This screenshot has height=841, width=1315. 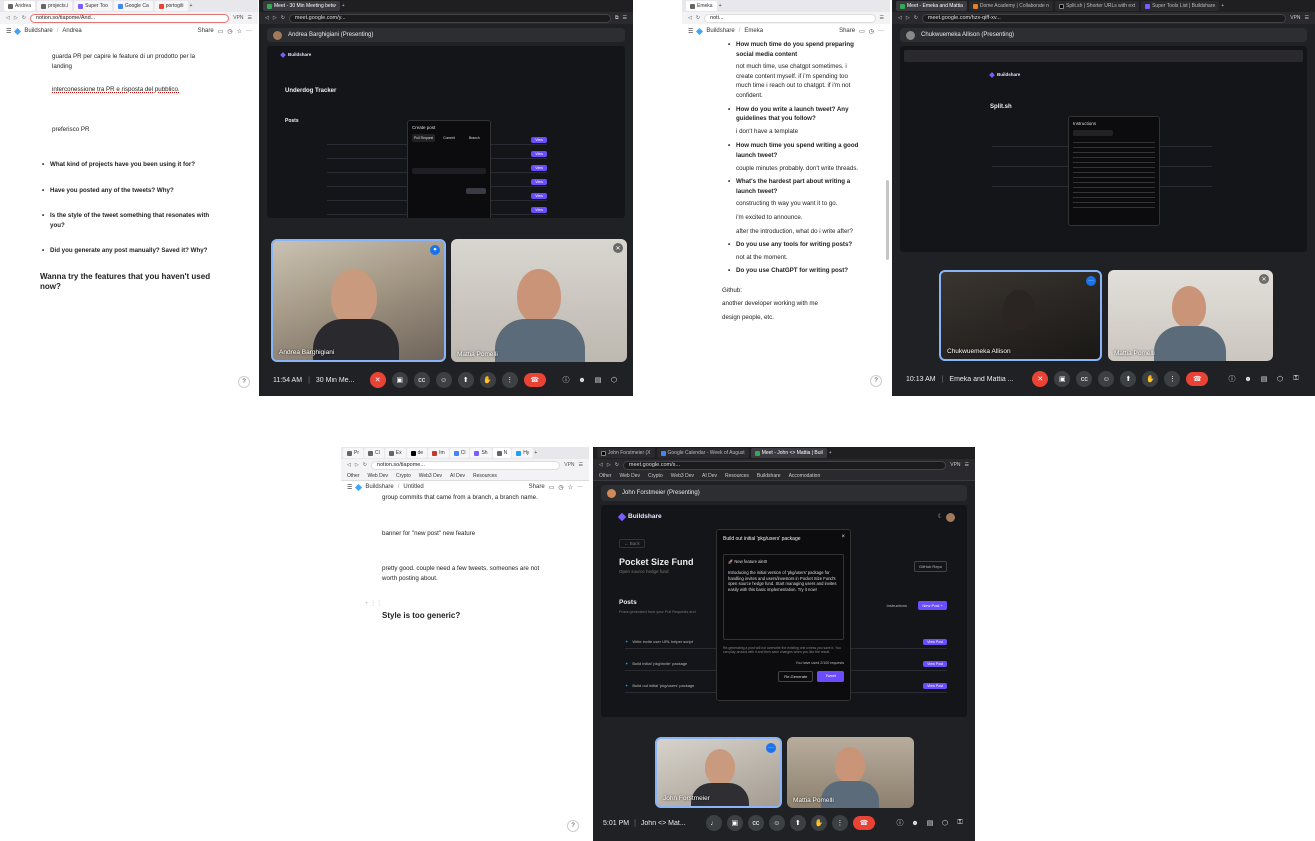 I want to click on back-link: ← Back, so click(x=632, y=543).